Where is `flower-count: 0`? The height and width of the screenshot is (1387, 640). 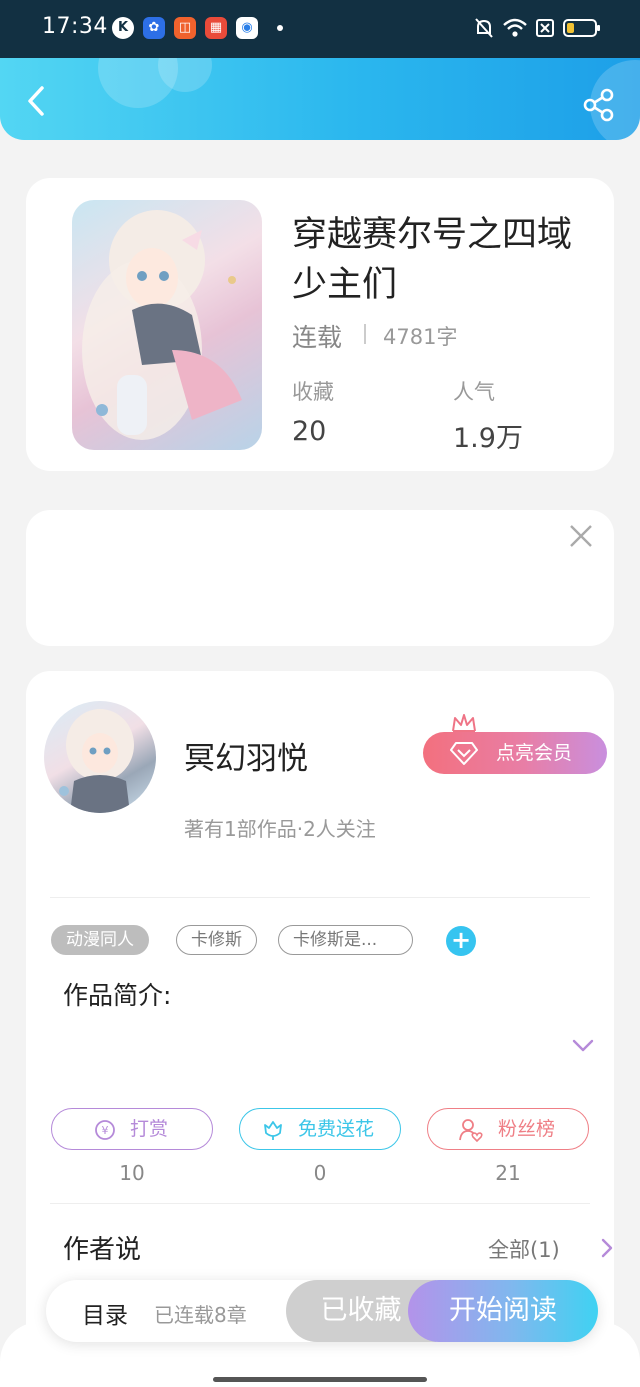
flower-count: 0 is located at coordinates (320, 1173).